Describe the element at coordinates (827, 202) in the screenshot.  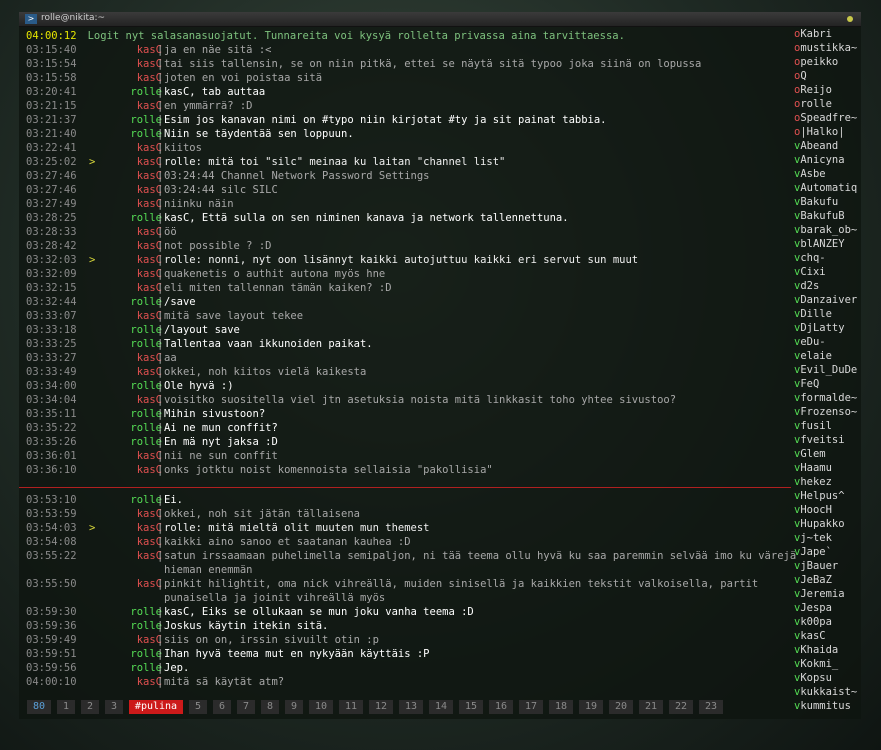
I see `nick-list-item: vBakufu` at that location.